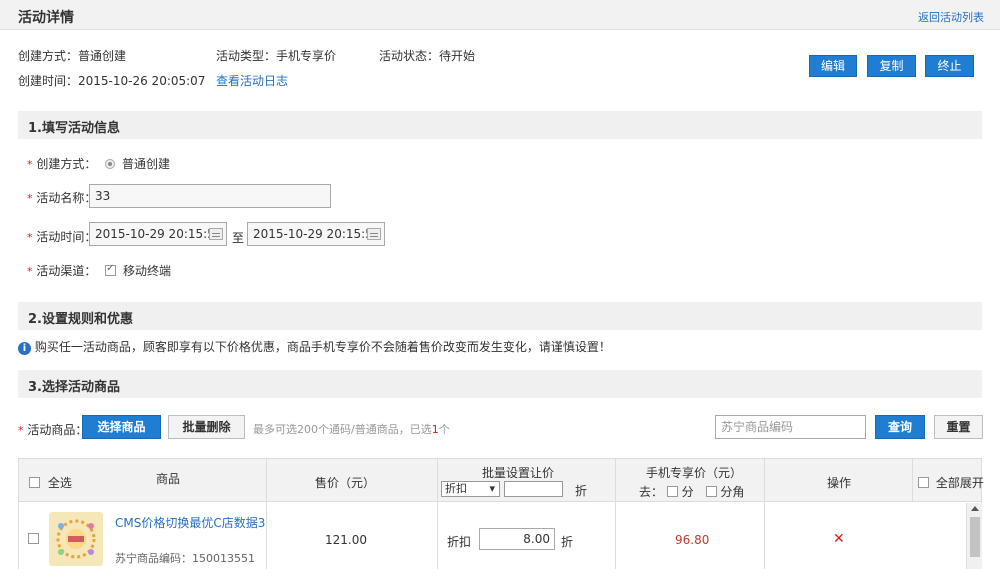  What do you see at coordinates (687, 492) in the screenshot?
I see `remove-fen-label: 分` at bounding box center [687, 492].